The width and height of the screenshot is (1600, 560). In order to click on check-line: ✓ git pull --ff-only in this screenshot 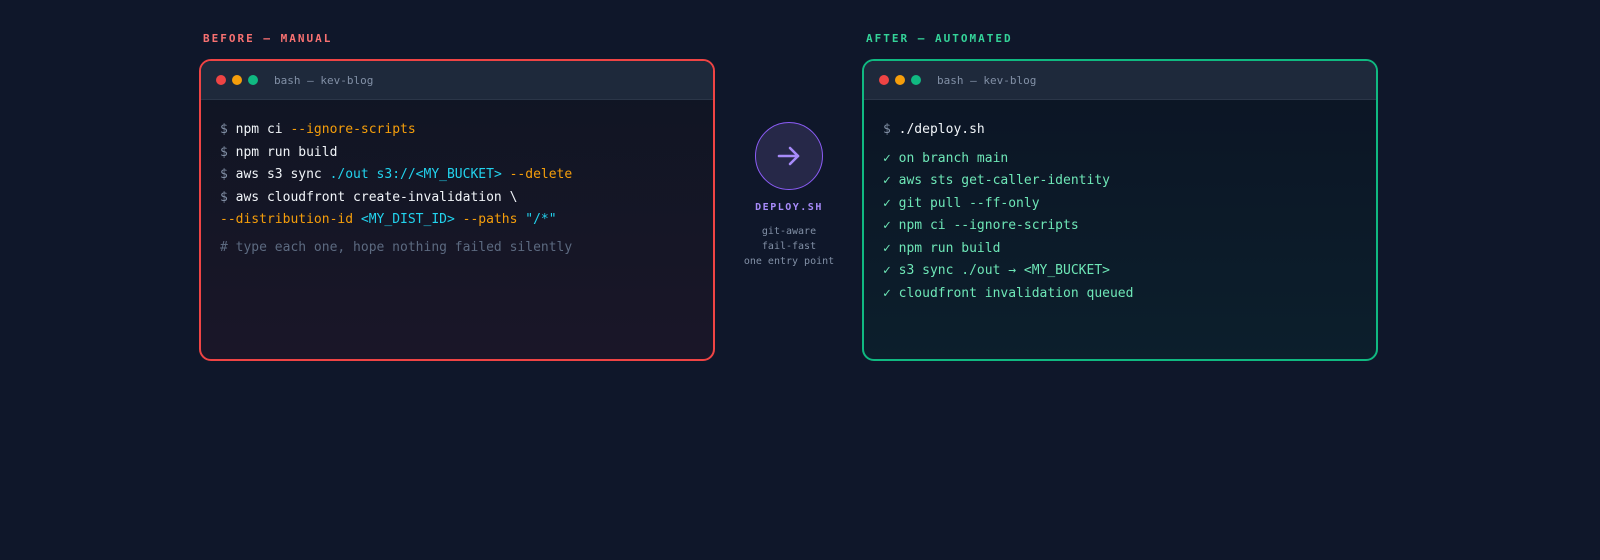, I will do `click(961, 203)`.